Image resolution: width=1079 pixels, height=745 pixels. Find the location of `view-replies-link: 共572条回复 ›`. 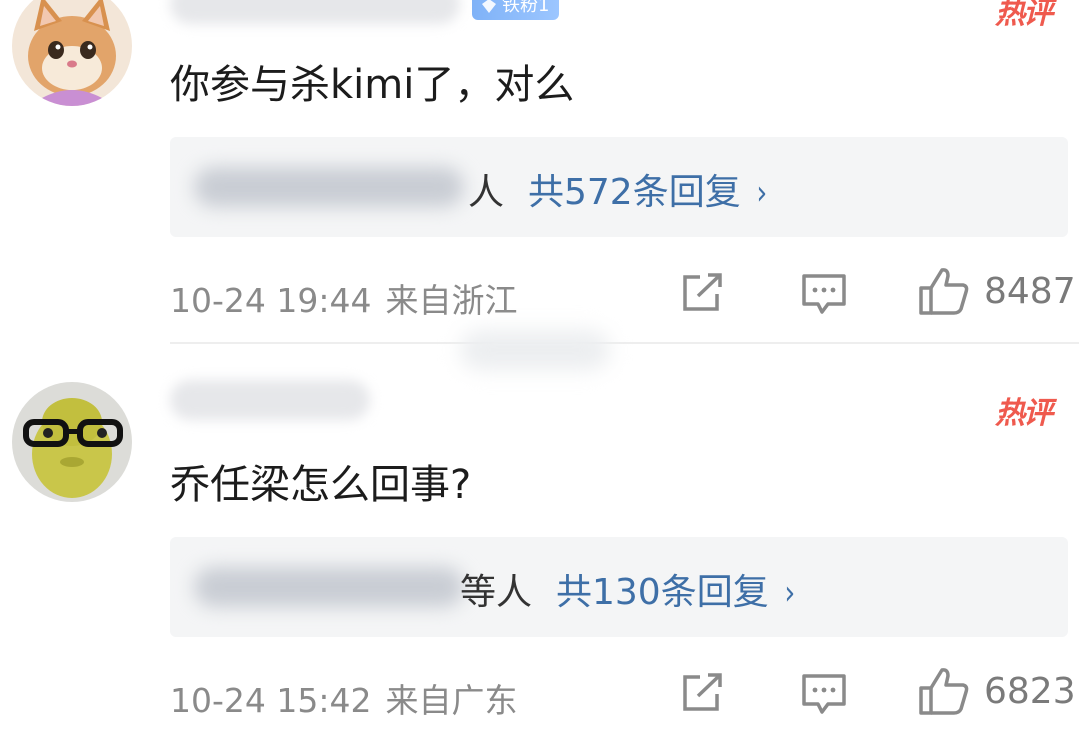

view-replies-link: 共572条回复 › is located at coordinates (648, 189).